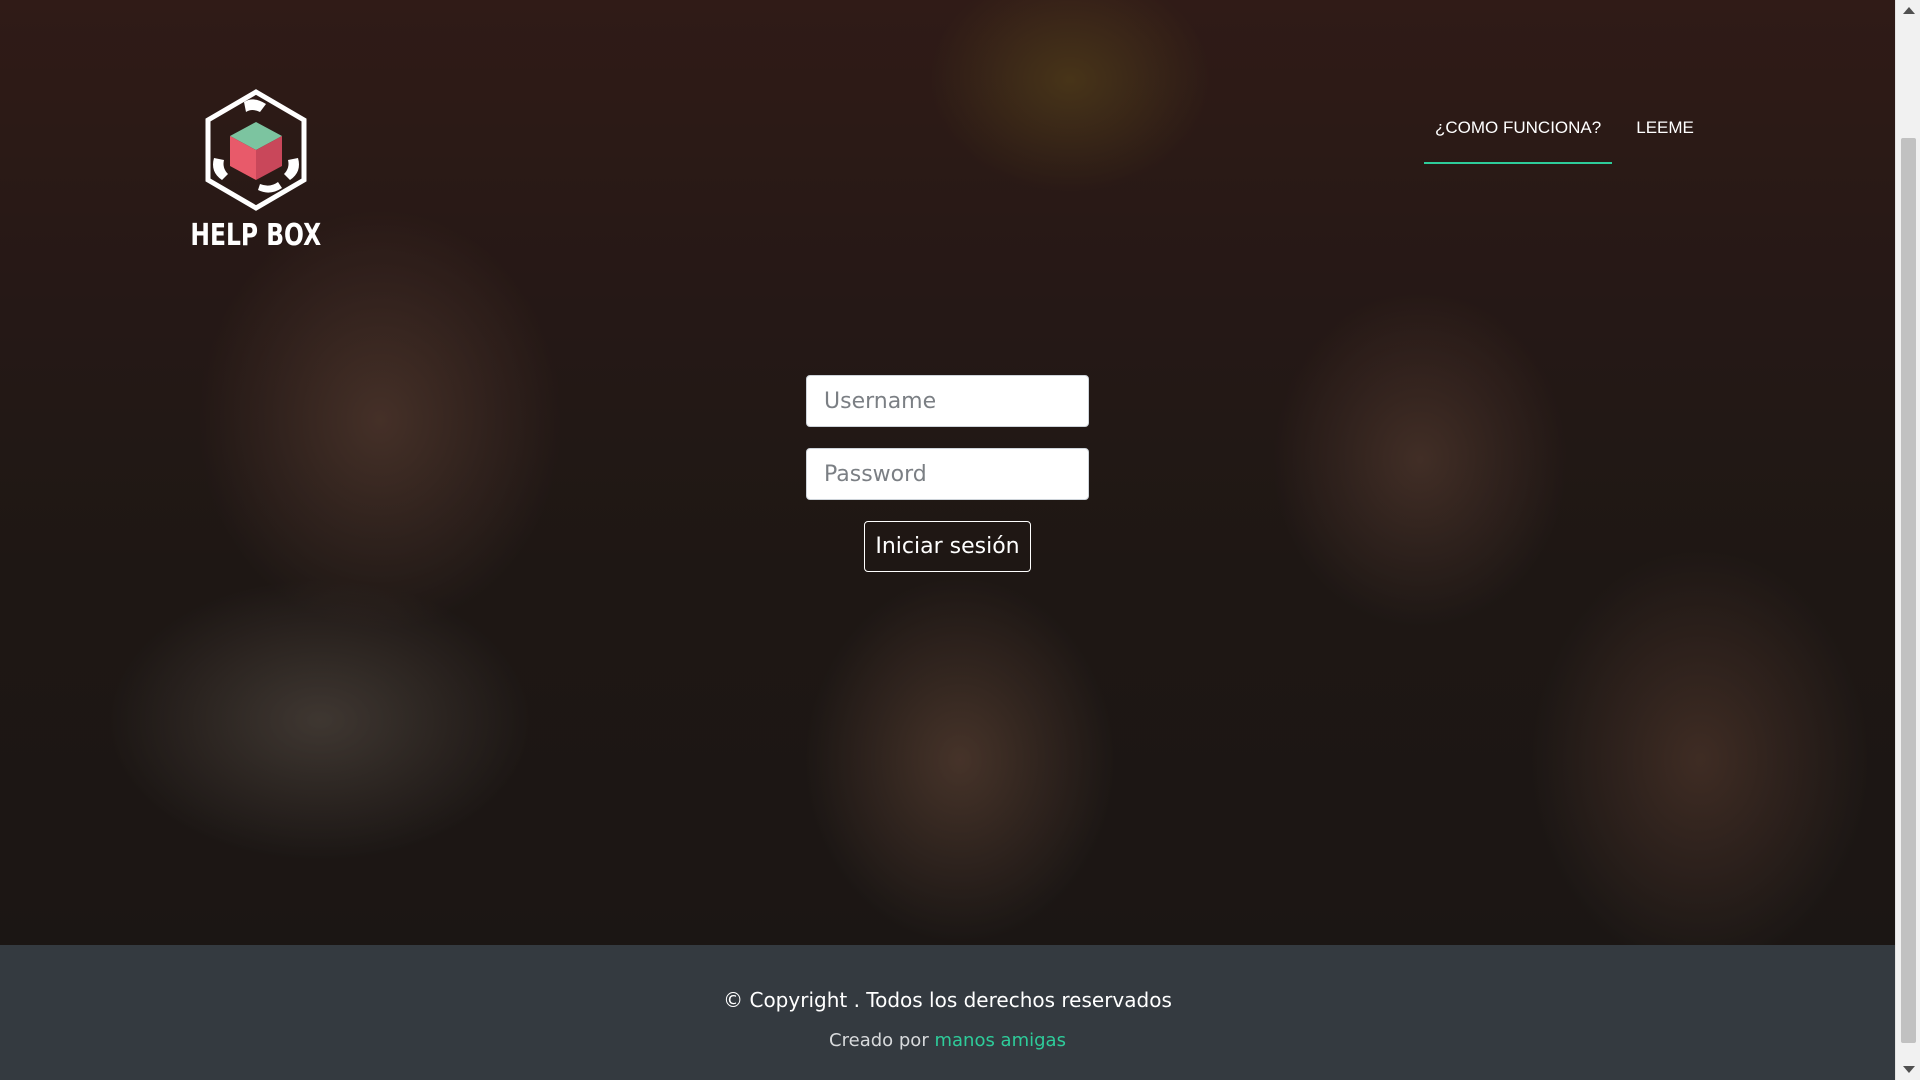  I want to click on main-nav: ¿COMO FUNCIONA? LEEME, so click(1564, 138).